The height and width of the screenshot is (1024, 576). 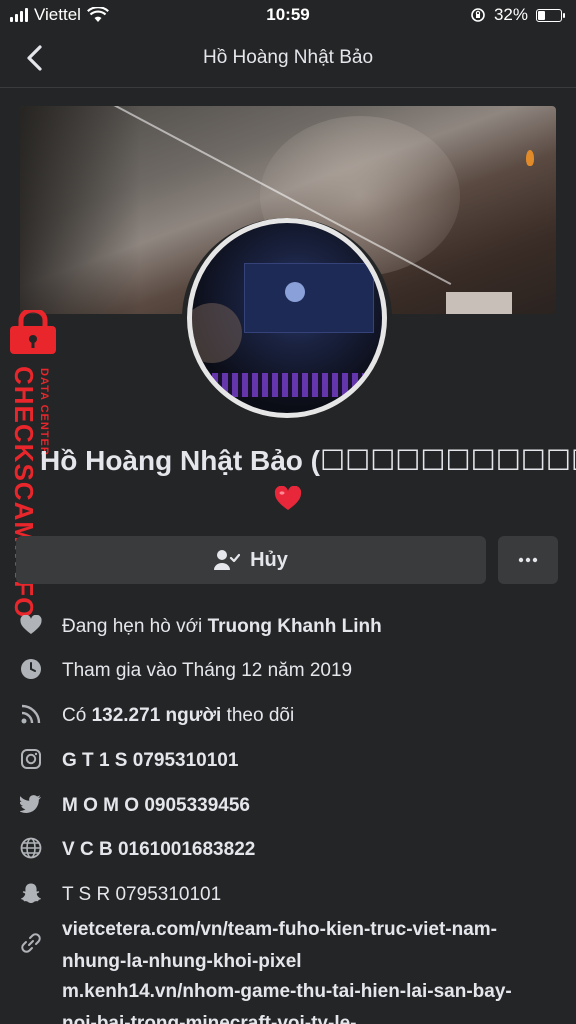 I want to click on twitter-icon, so click(x=31, y=804).